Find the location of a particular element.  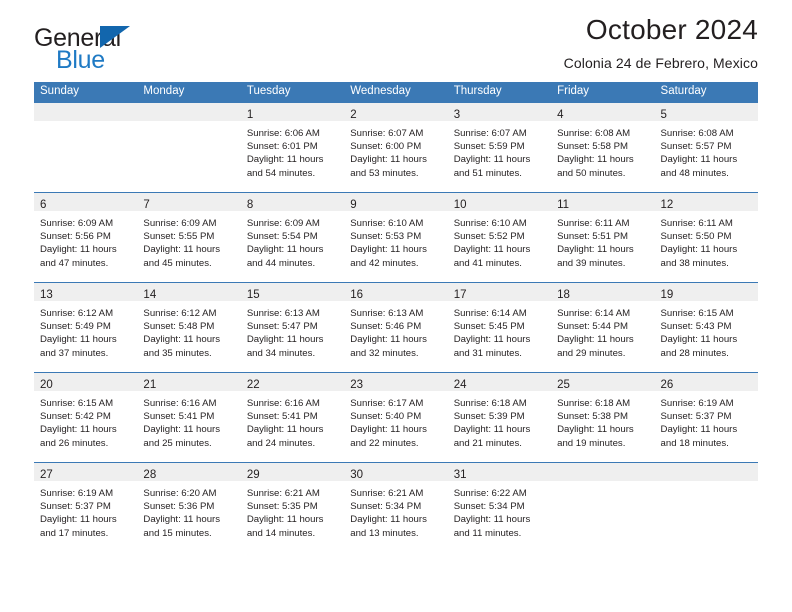

calendar-day-cell-empty is located at coordinates (603, 507).